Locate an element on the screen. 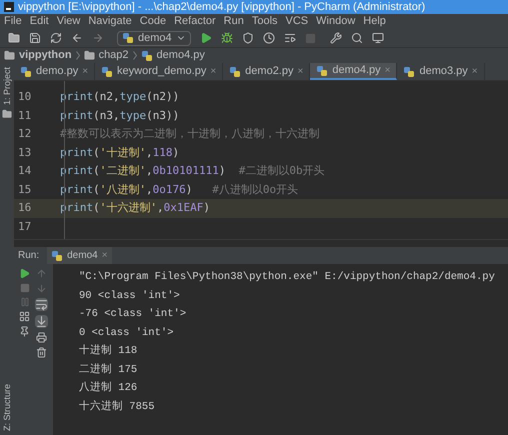 The width and height of the screenshot is (508, 435). trash-icon is located at coordinates (42, 352).